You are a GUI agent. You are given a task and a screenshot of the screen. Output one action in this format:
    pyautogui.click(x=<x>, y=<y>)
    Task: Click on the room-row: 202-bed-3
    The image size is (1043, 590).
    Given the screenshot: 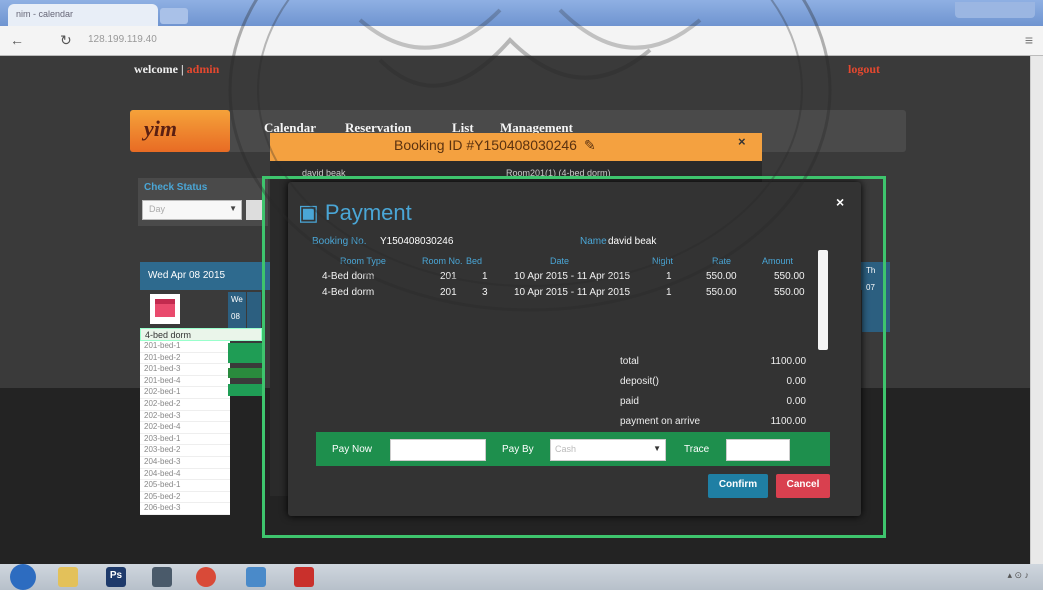 What is the action you would take?
    pyautogui.click(x=185, y=416)
    